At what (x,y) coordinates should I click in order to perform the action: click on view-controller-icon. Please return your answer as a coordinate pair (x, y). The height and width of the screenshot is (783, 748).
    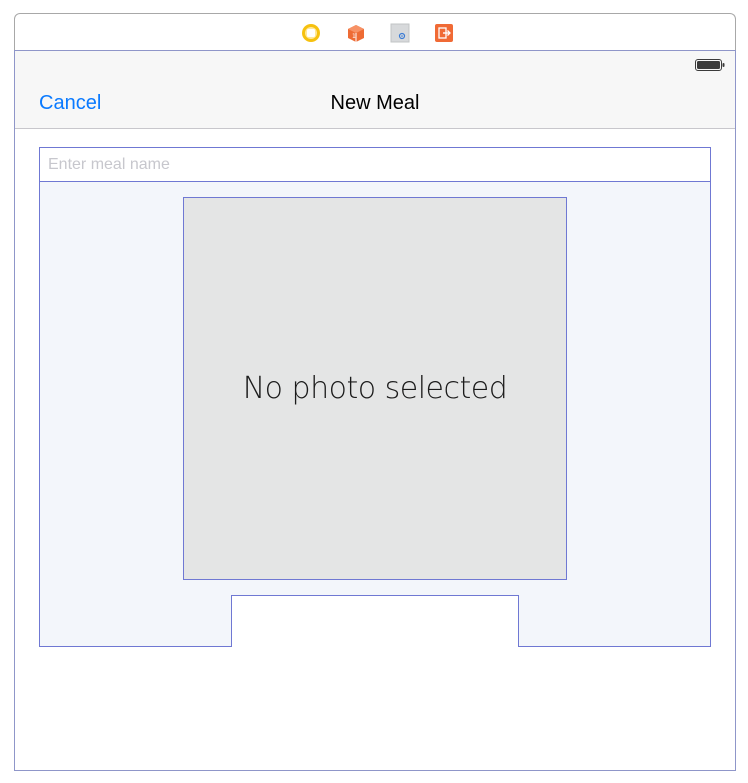
    Looking at the image, I should click on (311, 33).